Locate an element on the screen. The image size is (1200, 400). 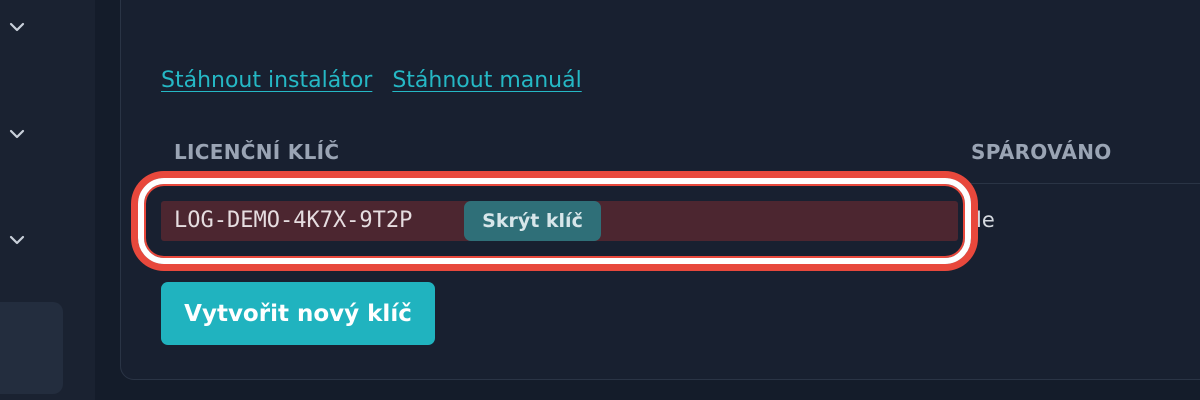
download-manual-link: Stáhnout manuál is located at coordinates (486, 80).